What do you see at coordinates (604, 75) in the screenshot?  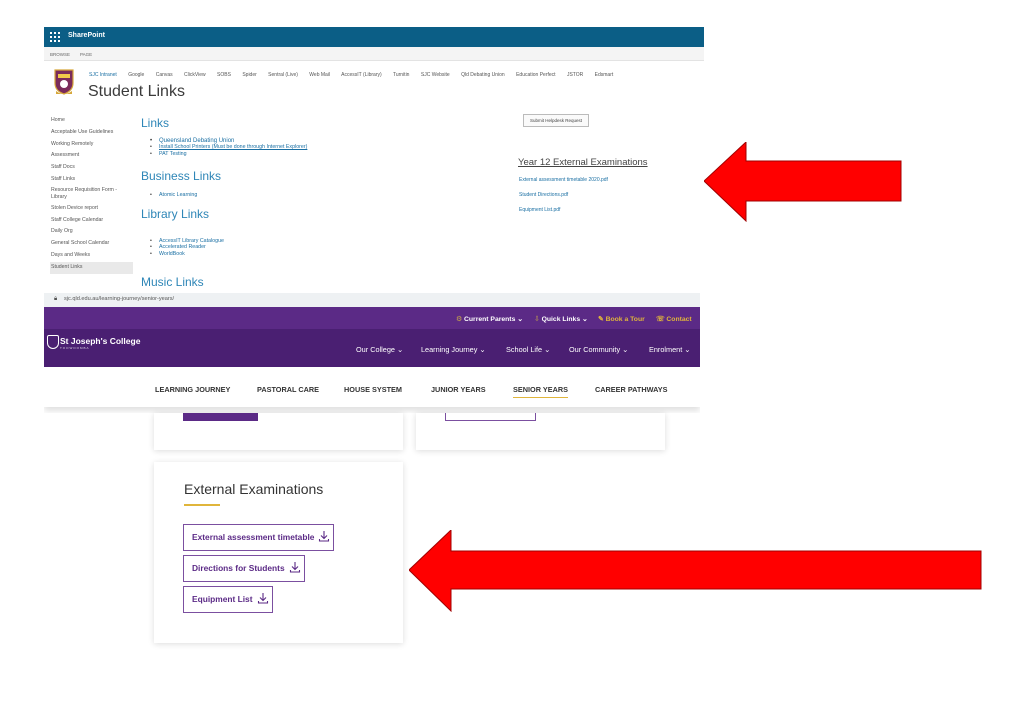 I see `top-link-edsmart: Edsmart` at bounding box center [604, 75].